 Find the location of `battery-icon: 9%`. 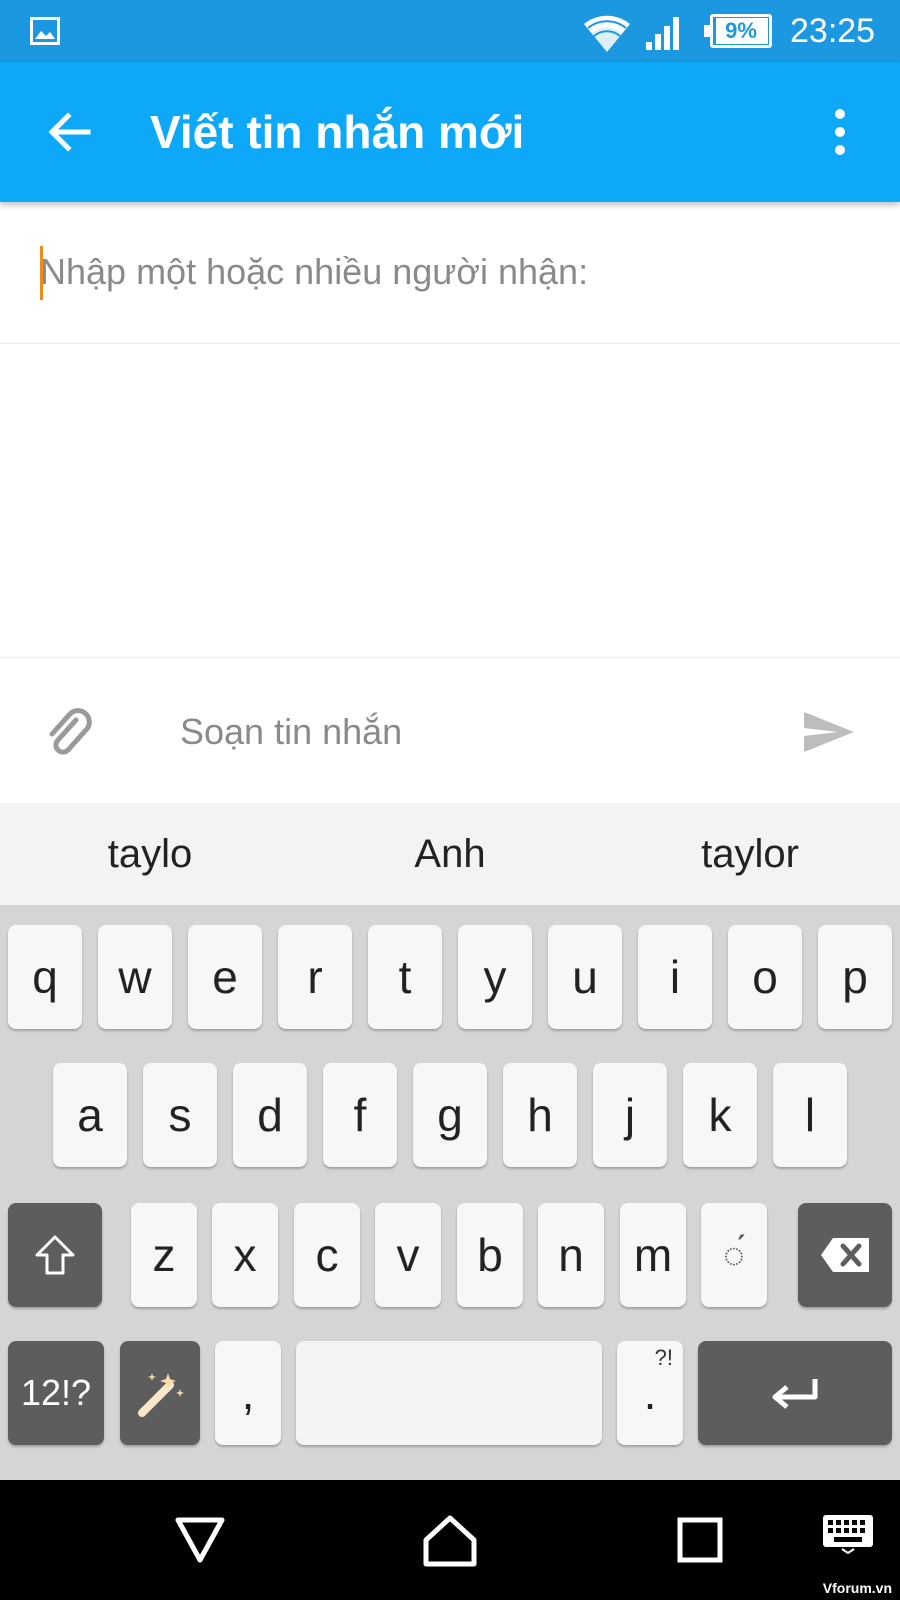

battery-icon: 9% is located at coordinates (738, 31).